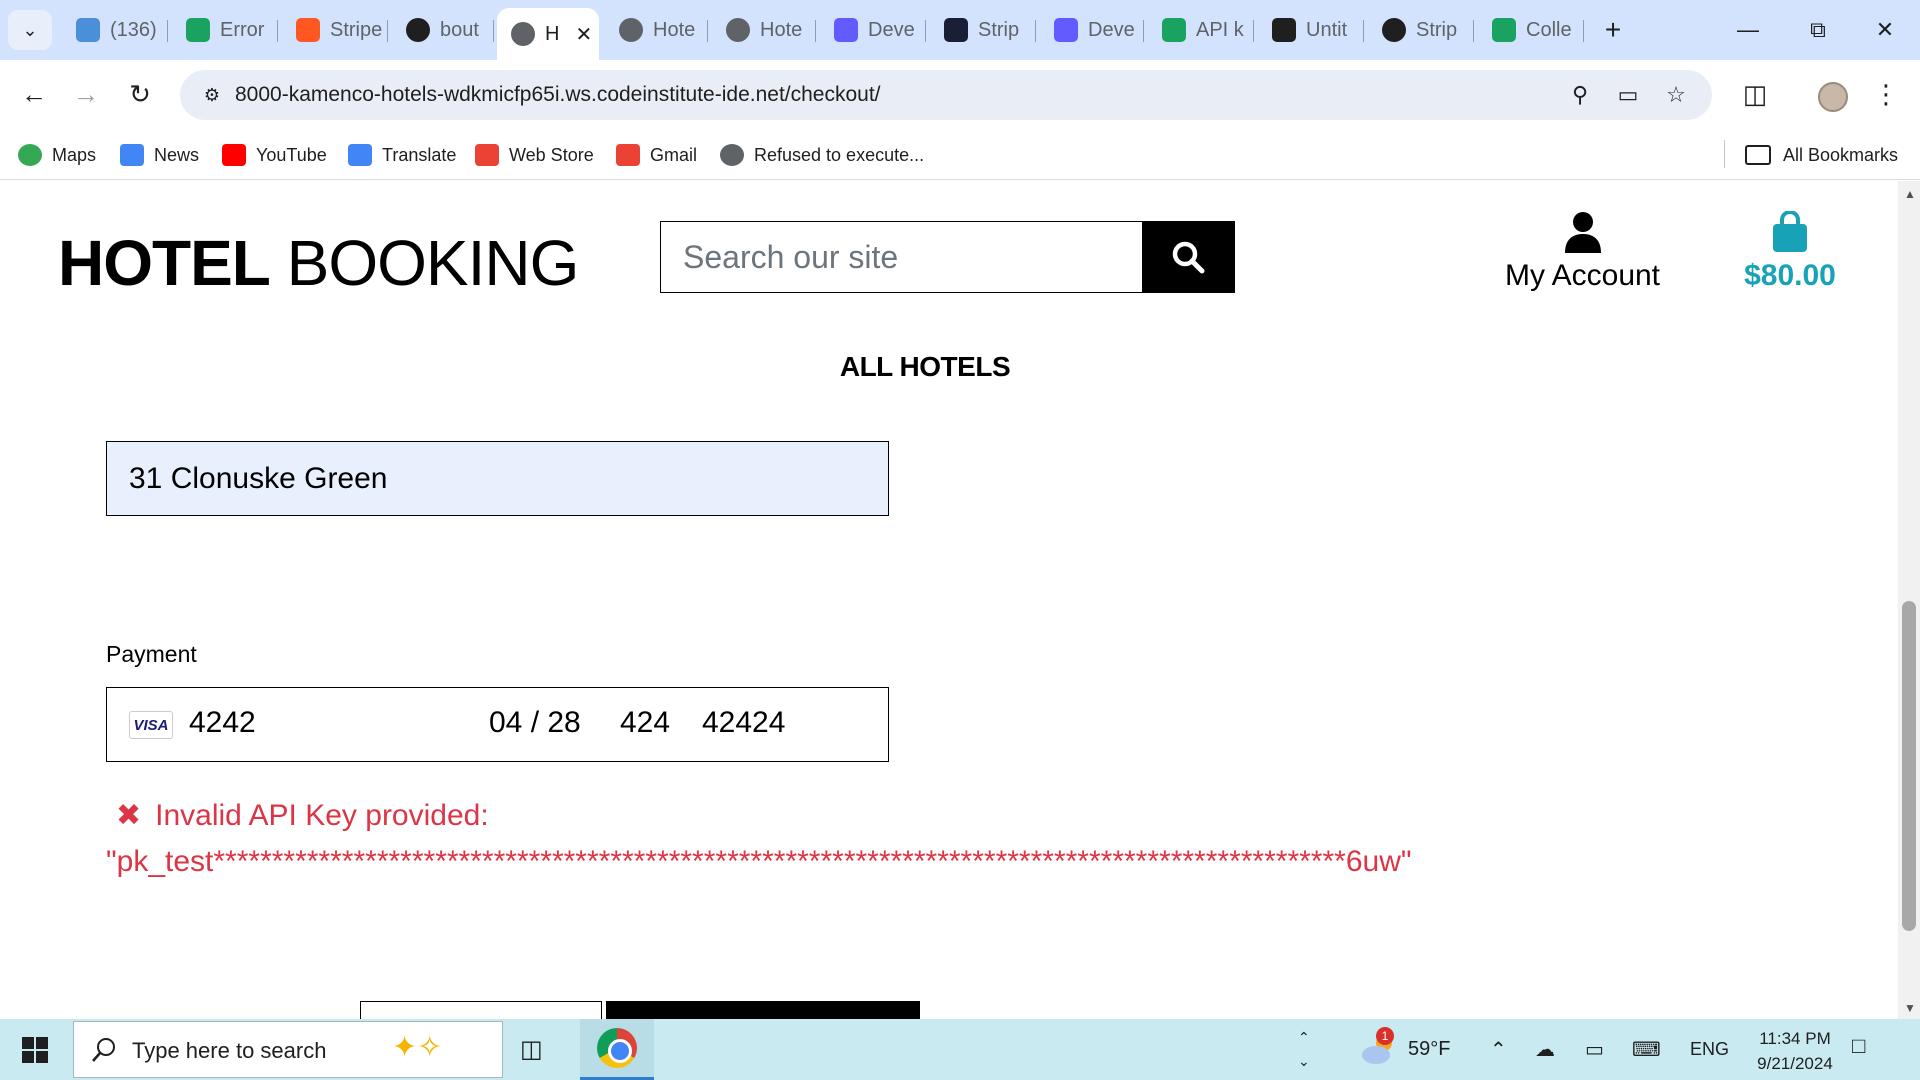  What do you see at coordinates (129, 815) in the screenshot?
I see `error-x-icon: ✖` at bounding box center [129, 815].